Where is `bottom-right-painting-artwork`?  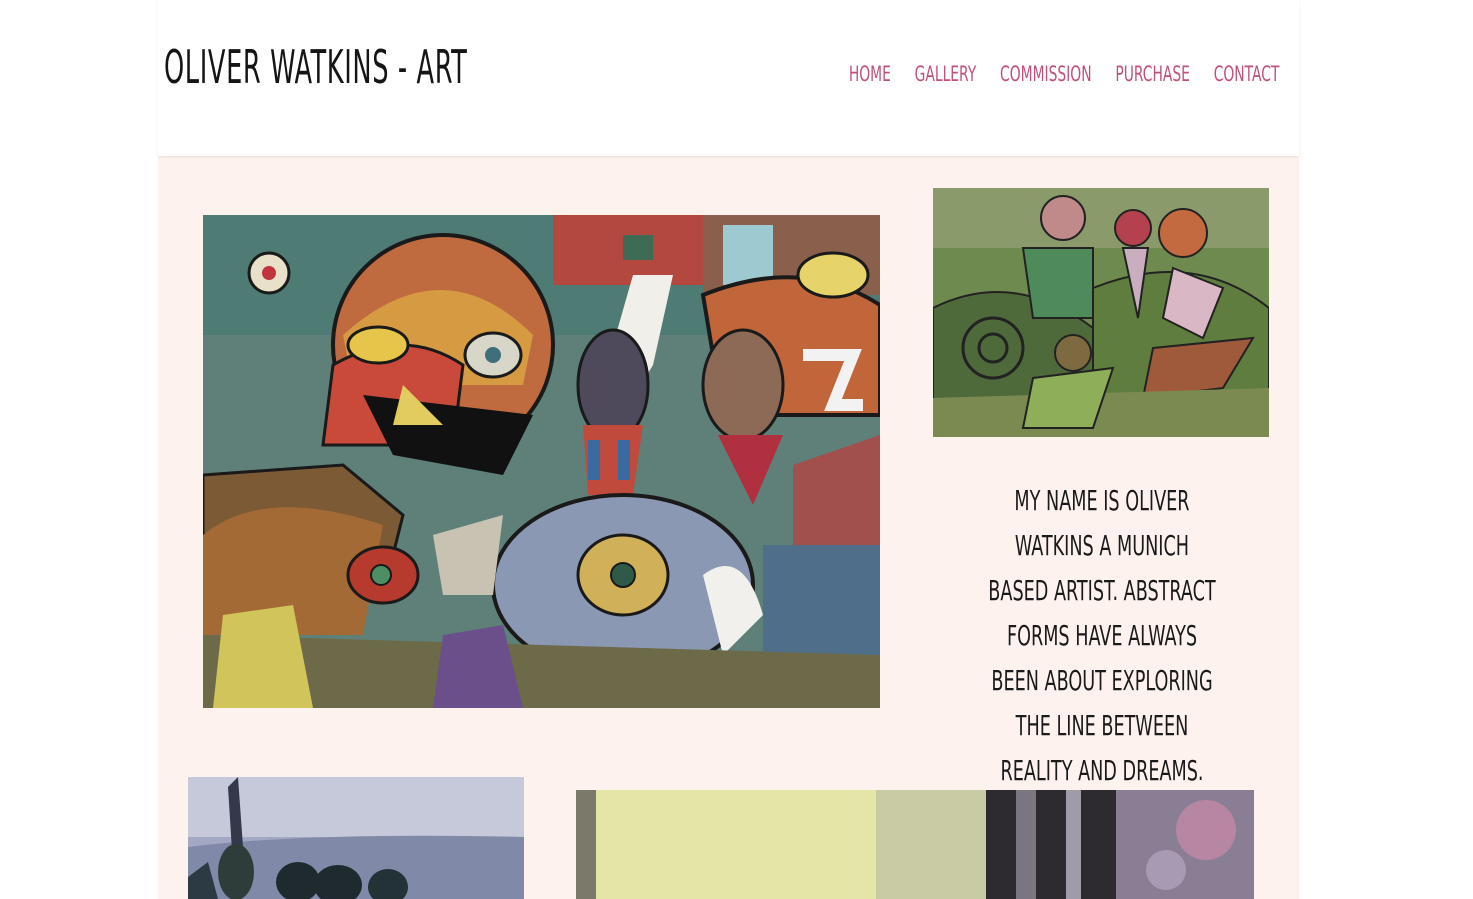 bottom-right-painting-artwork is located at coordinates (915, 844).